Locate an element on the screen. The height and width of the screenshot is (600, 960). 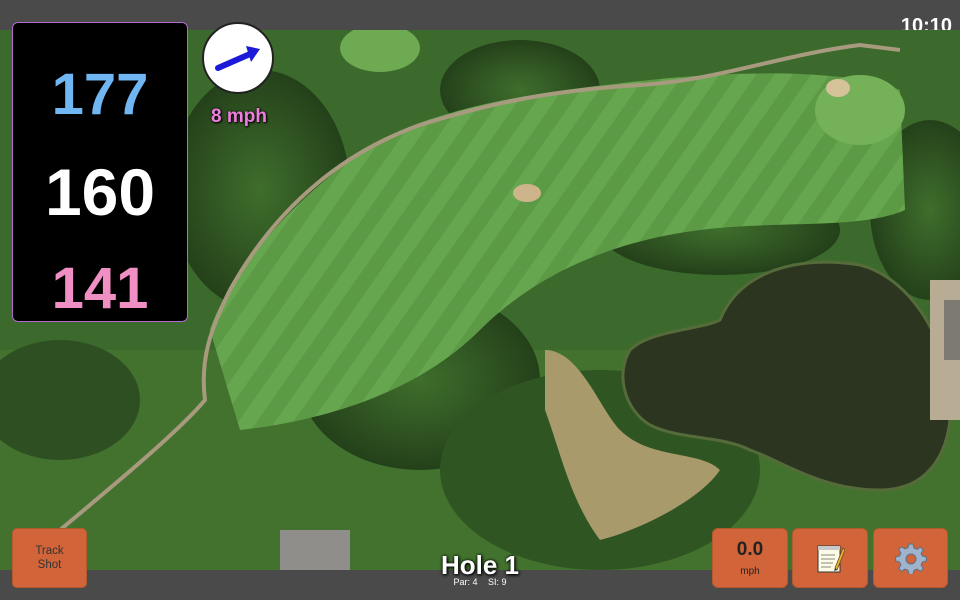
notepad-icon is located at coordinates (831, 559).